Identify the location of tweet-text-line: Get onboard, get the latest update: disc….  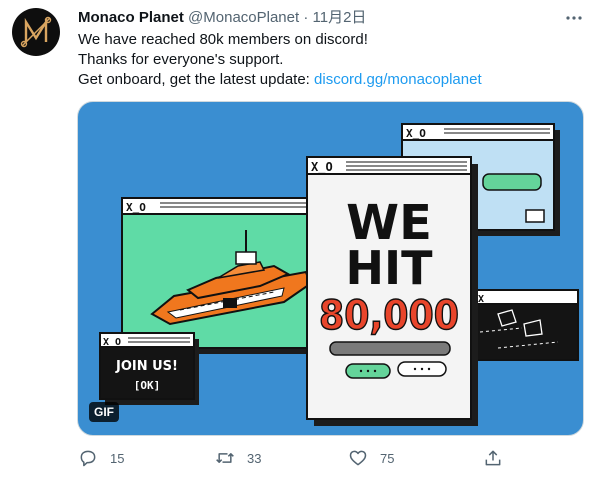
(328, 80).